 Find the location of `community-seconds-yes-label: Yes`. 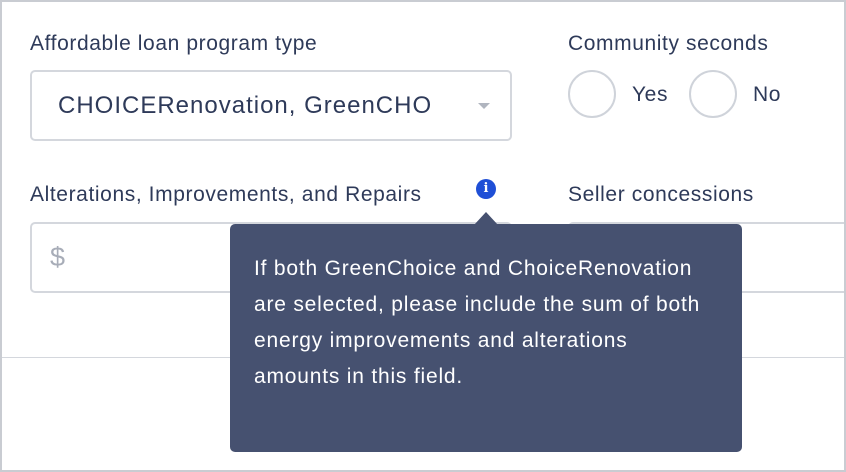

community-seconds-yes-label: Yes is located at coordinates (650, 95).